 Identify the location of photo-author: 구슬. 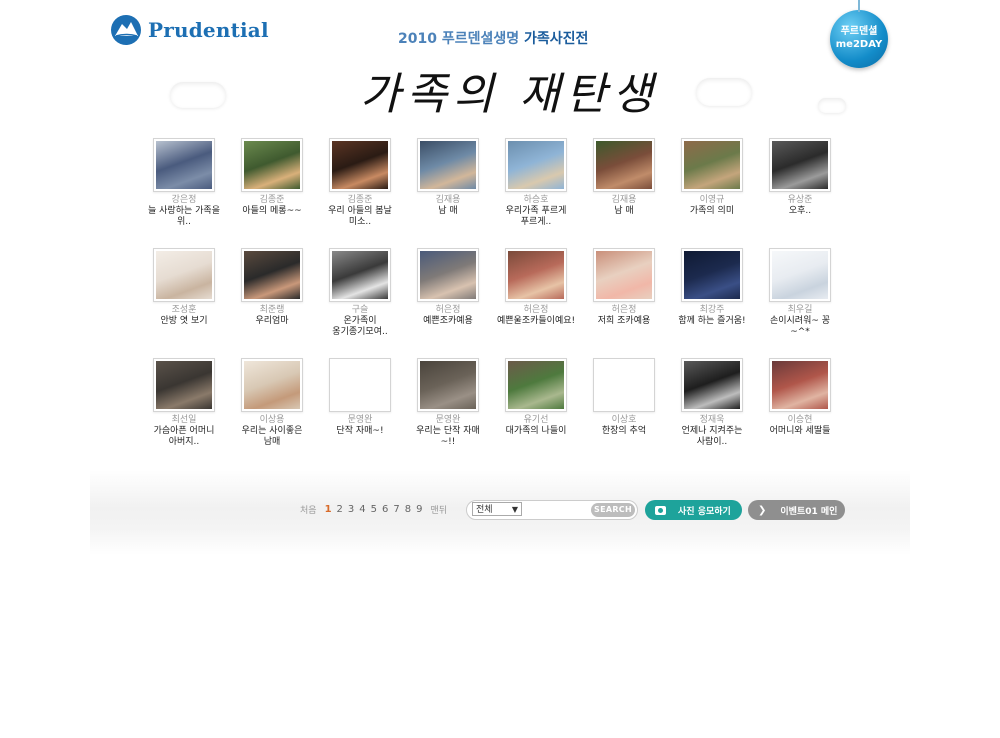
(360, 310).